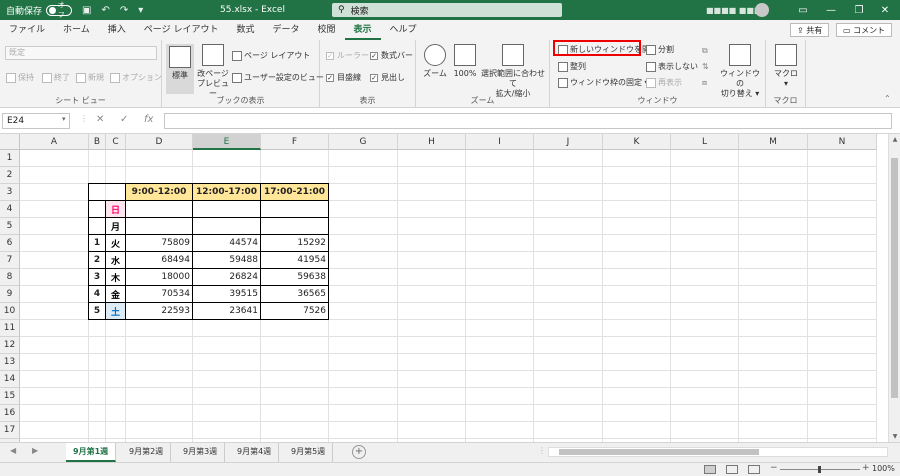 The image size is (900, 476). Describe the element at coordinates (733, 10) in the screenshot. I see `user-name: ■■■■ ■■■` at that location.